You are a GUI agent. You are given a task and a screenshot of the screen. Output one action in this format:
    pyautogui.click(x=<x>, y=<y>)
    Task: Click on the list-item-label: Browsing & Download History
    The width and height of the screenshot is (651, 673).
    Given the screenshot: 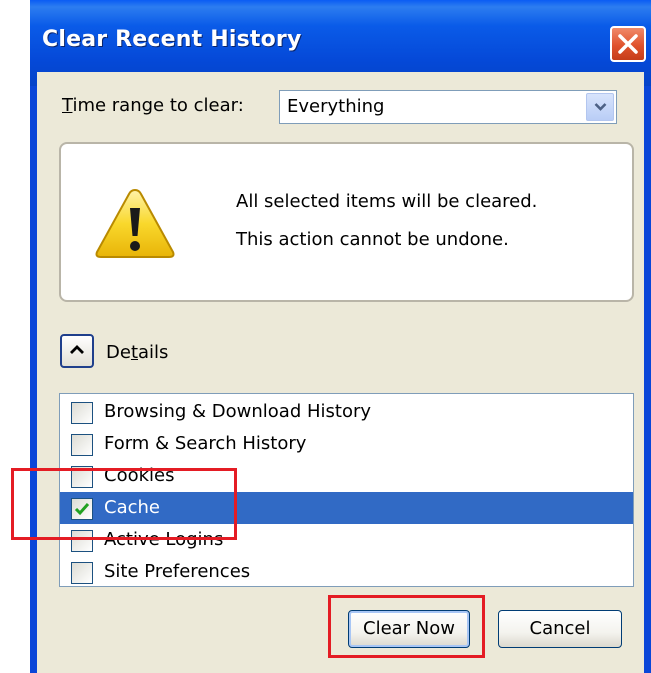 What is the action you would take?
    pyautogui.click(x=238, y=411)
    